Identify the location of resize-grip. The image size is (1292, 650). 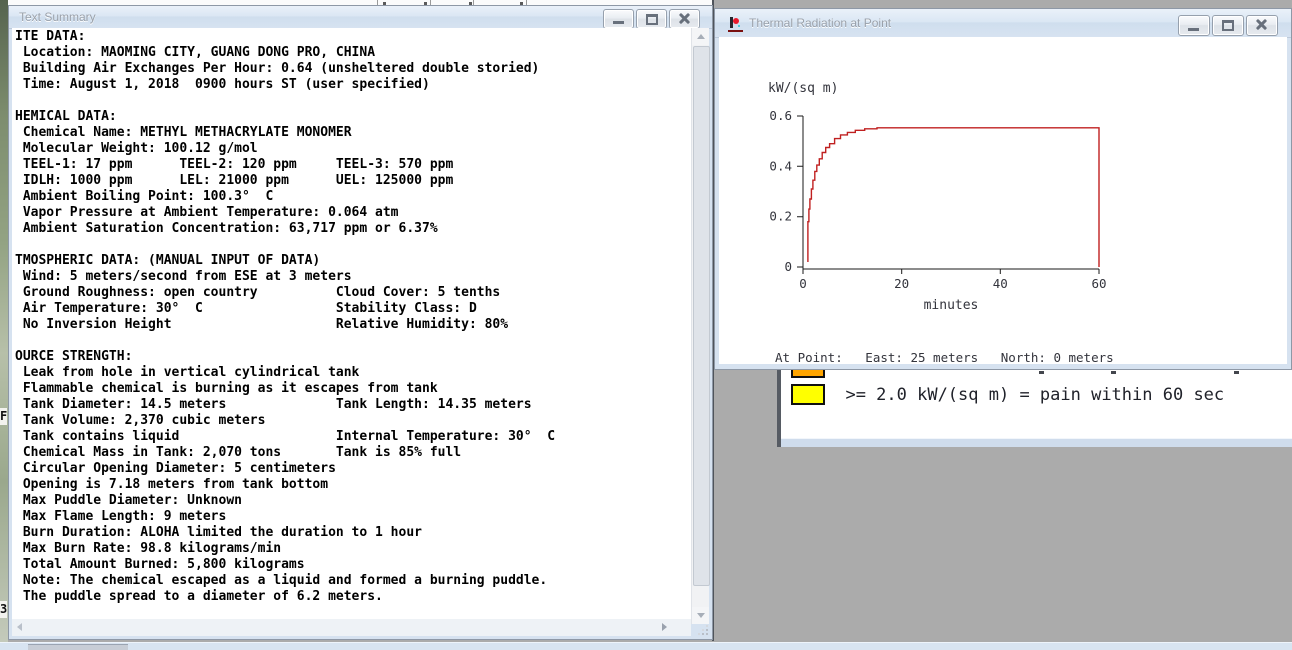
(703, 630).